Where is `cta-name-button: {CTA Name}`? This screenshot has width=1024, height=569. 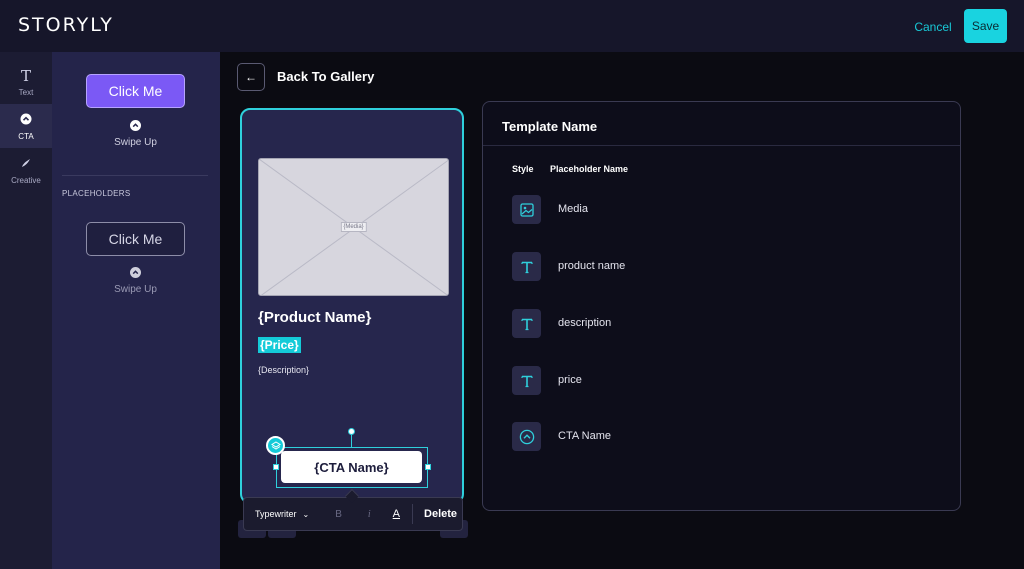
cta-name-button: {CTA Name} is located at coordinates (351, 467).